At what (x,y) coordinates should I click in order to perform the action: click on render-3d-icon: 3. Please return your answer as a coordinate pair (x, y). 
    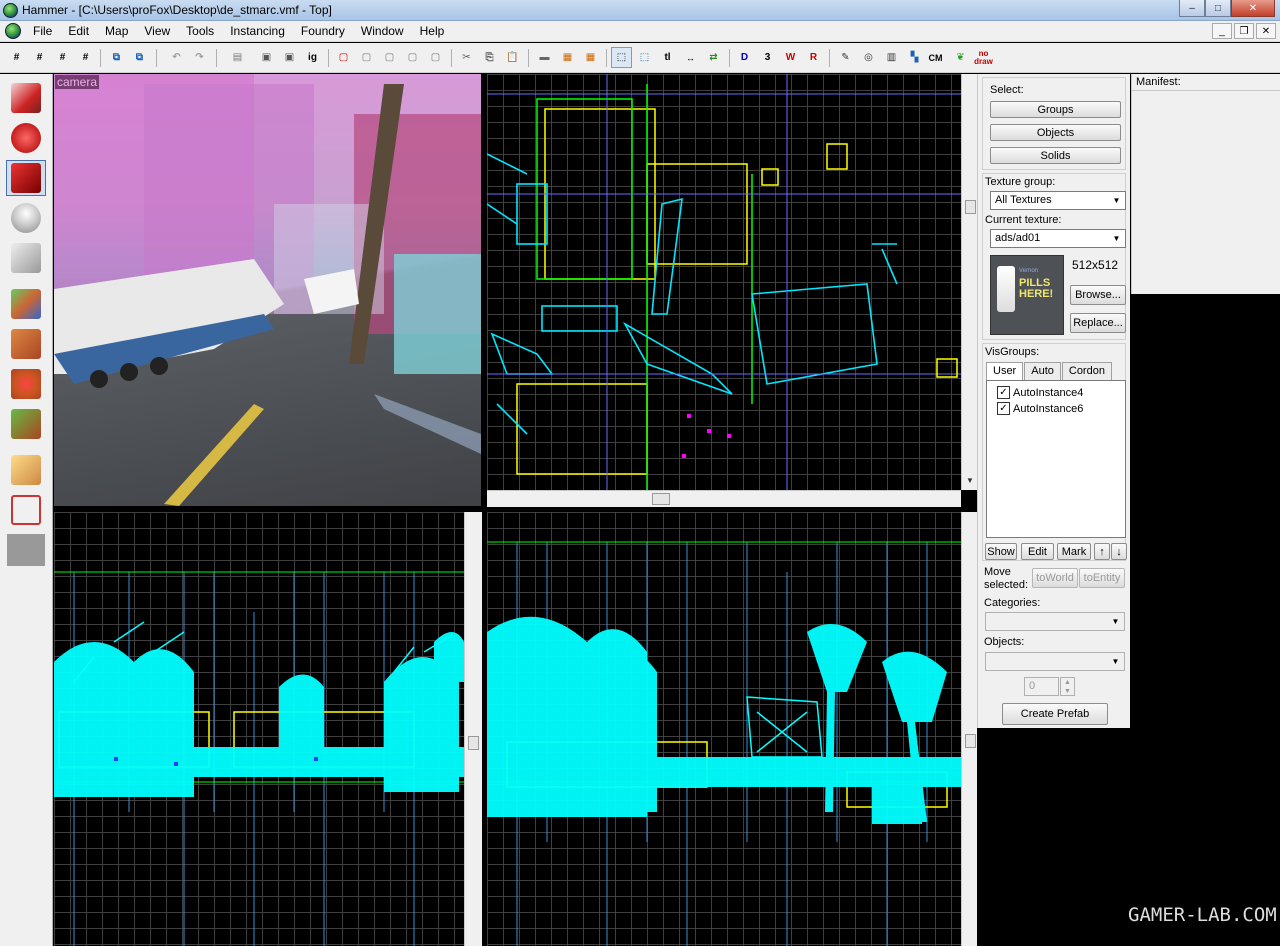
    Looking at the image, I should click on (767, 57).